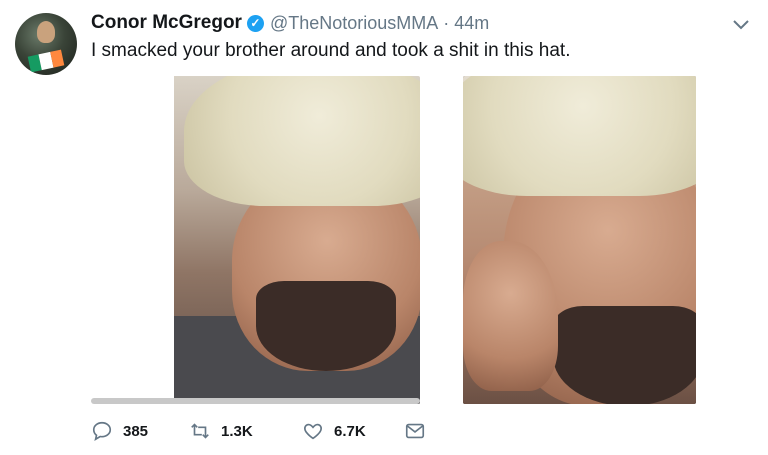  I want to click on avatar-flag, so click(46, 61).